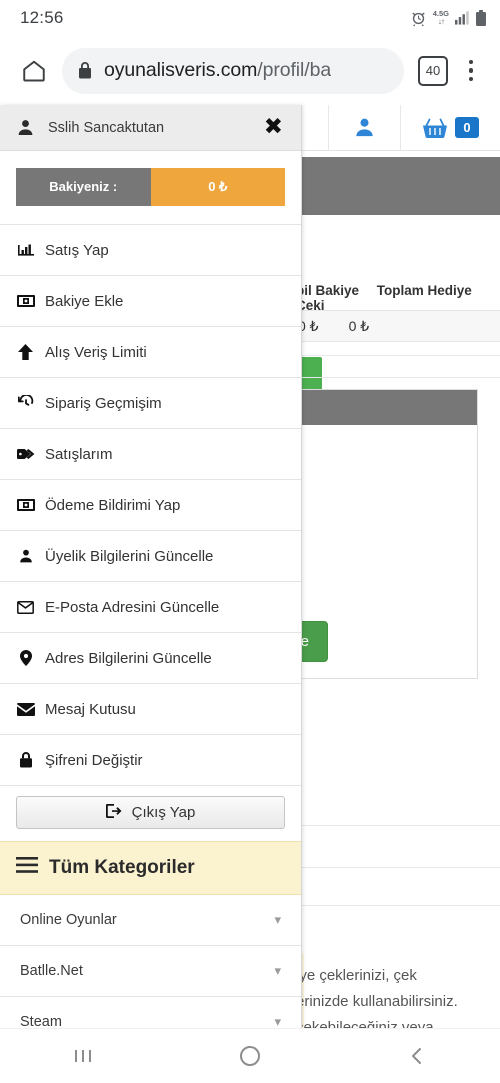 The height and width of the screenshot is (1083, 500). I want to click on tag-icon, so click(25, 454).